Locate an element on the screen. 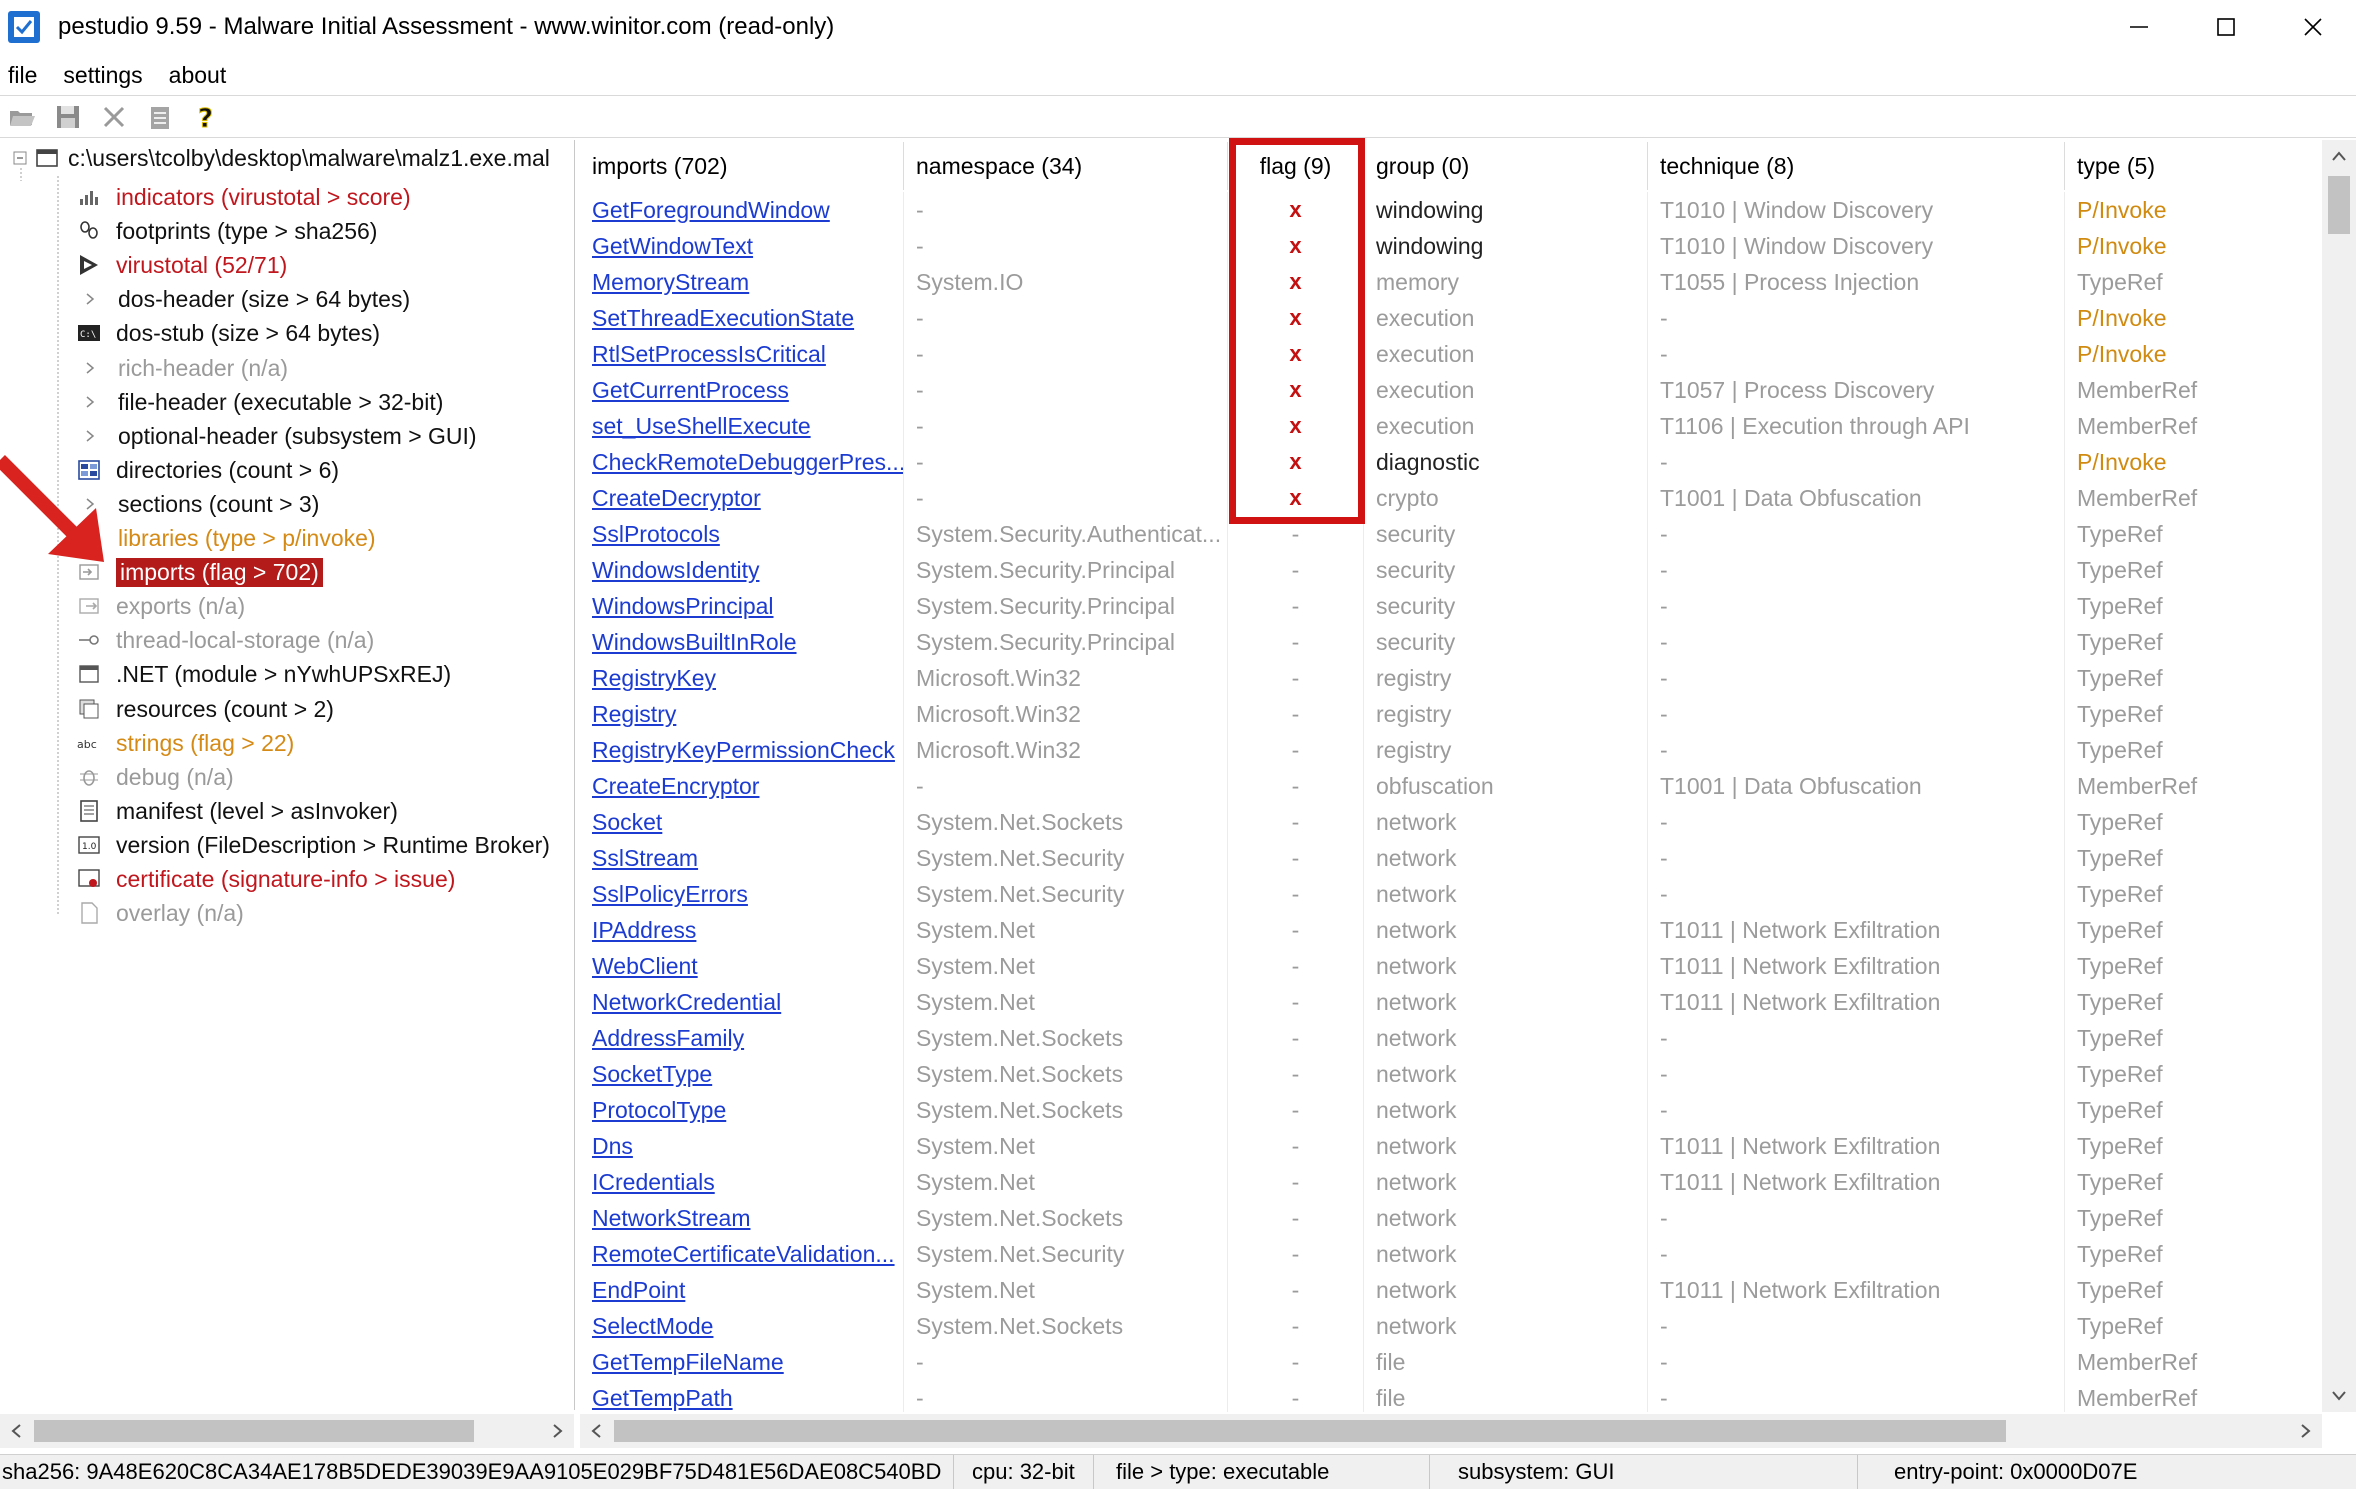  tree-item-7: optional-header (subsystem > GUI) is located at coordinates (270, 436).